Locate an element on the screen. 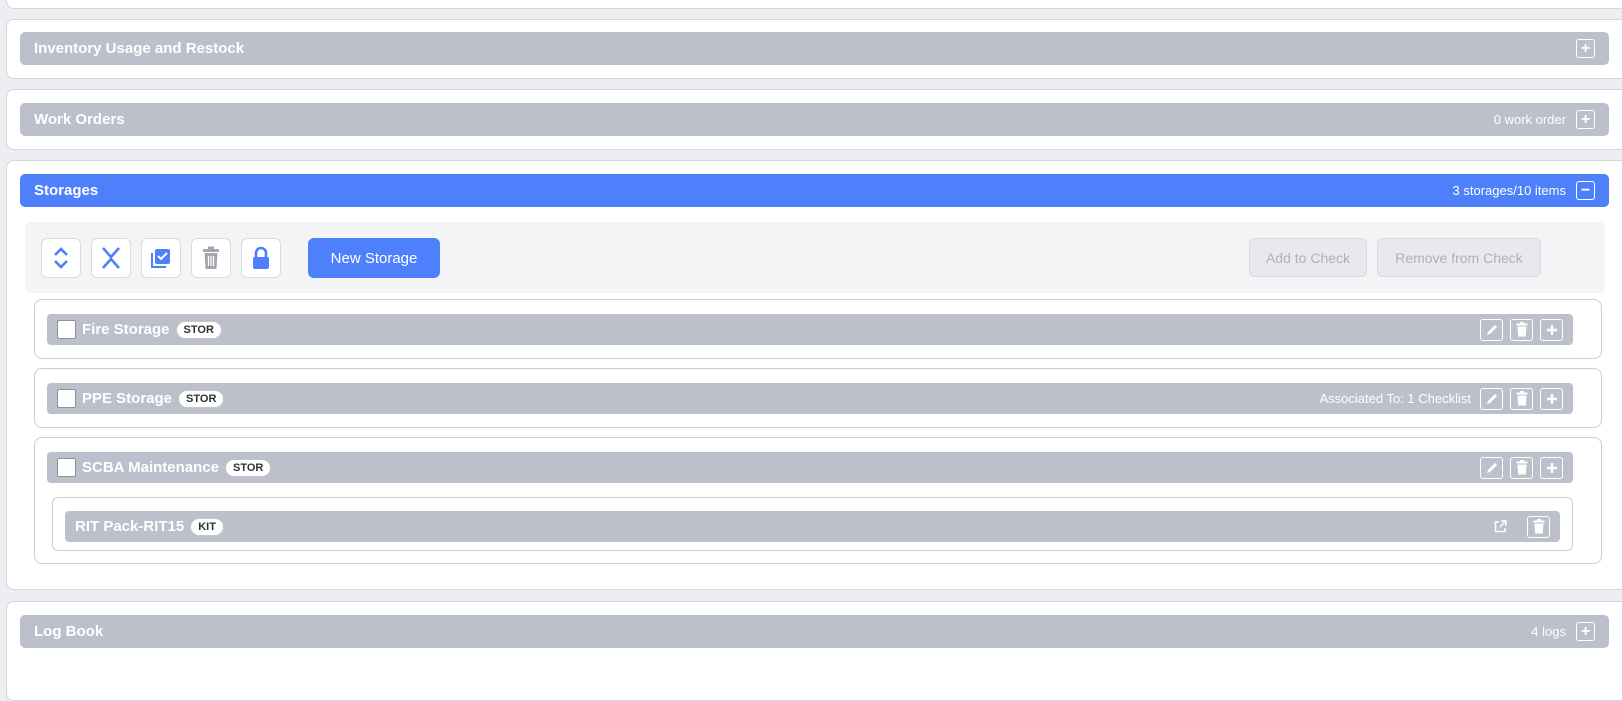 The width and height of the screenshot is (1622, 701). section-title: Storages is located at coordinates (66, 190).